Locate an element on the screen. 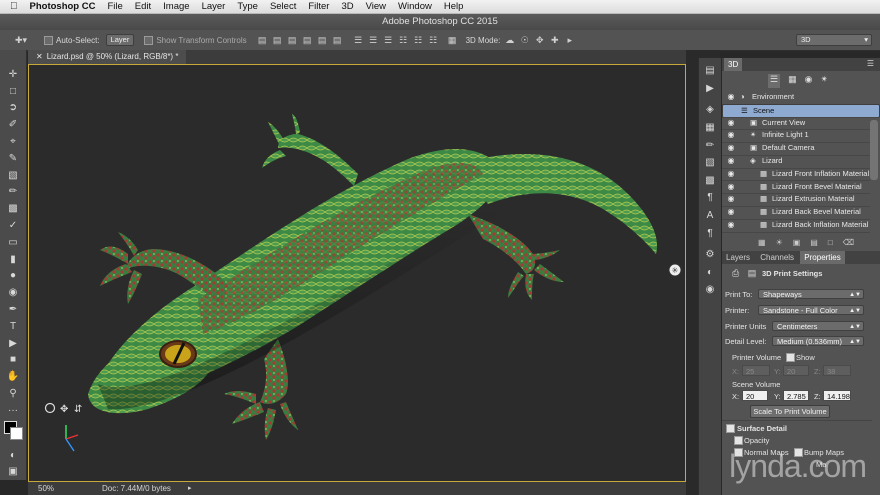 This screenshot has height=495, width=880. distribute-right-icon: ☷ is located at coordinates (433, 40).